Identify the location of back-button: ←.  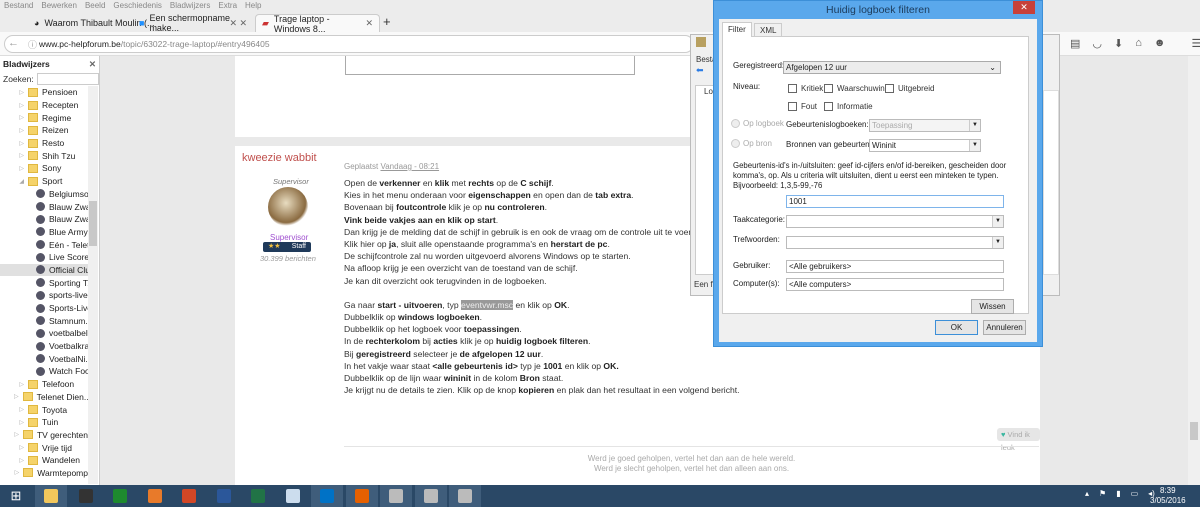
(13, 43).